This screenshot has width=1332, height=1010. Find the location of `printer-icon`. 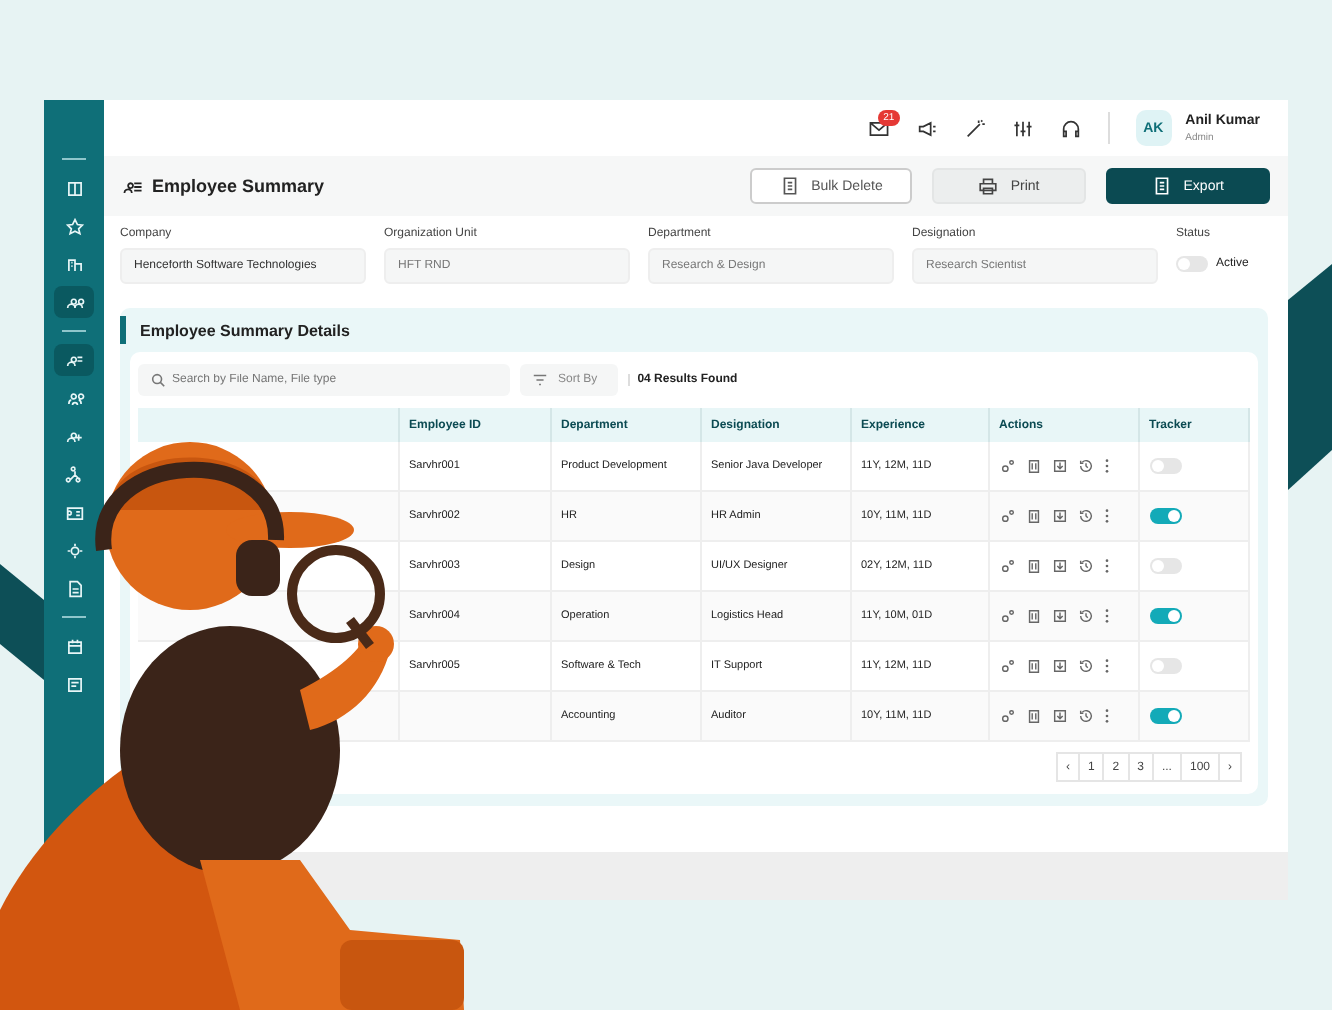

printer-icon is located at coordinates (988, 186).